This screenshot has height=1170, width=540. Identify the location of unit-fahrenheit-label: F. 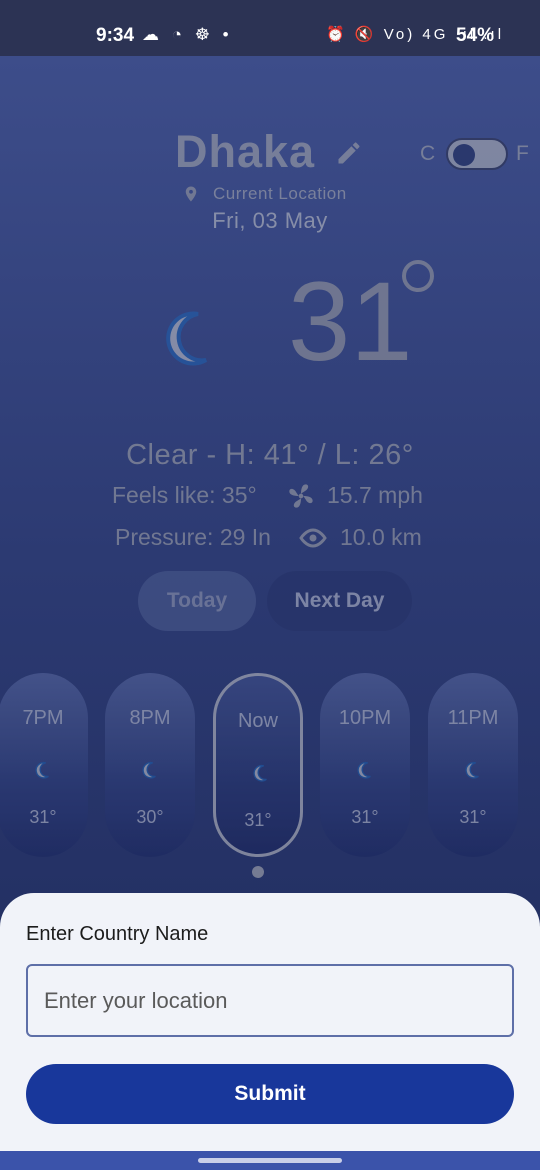
(522, 153).